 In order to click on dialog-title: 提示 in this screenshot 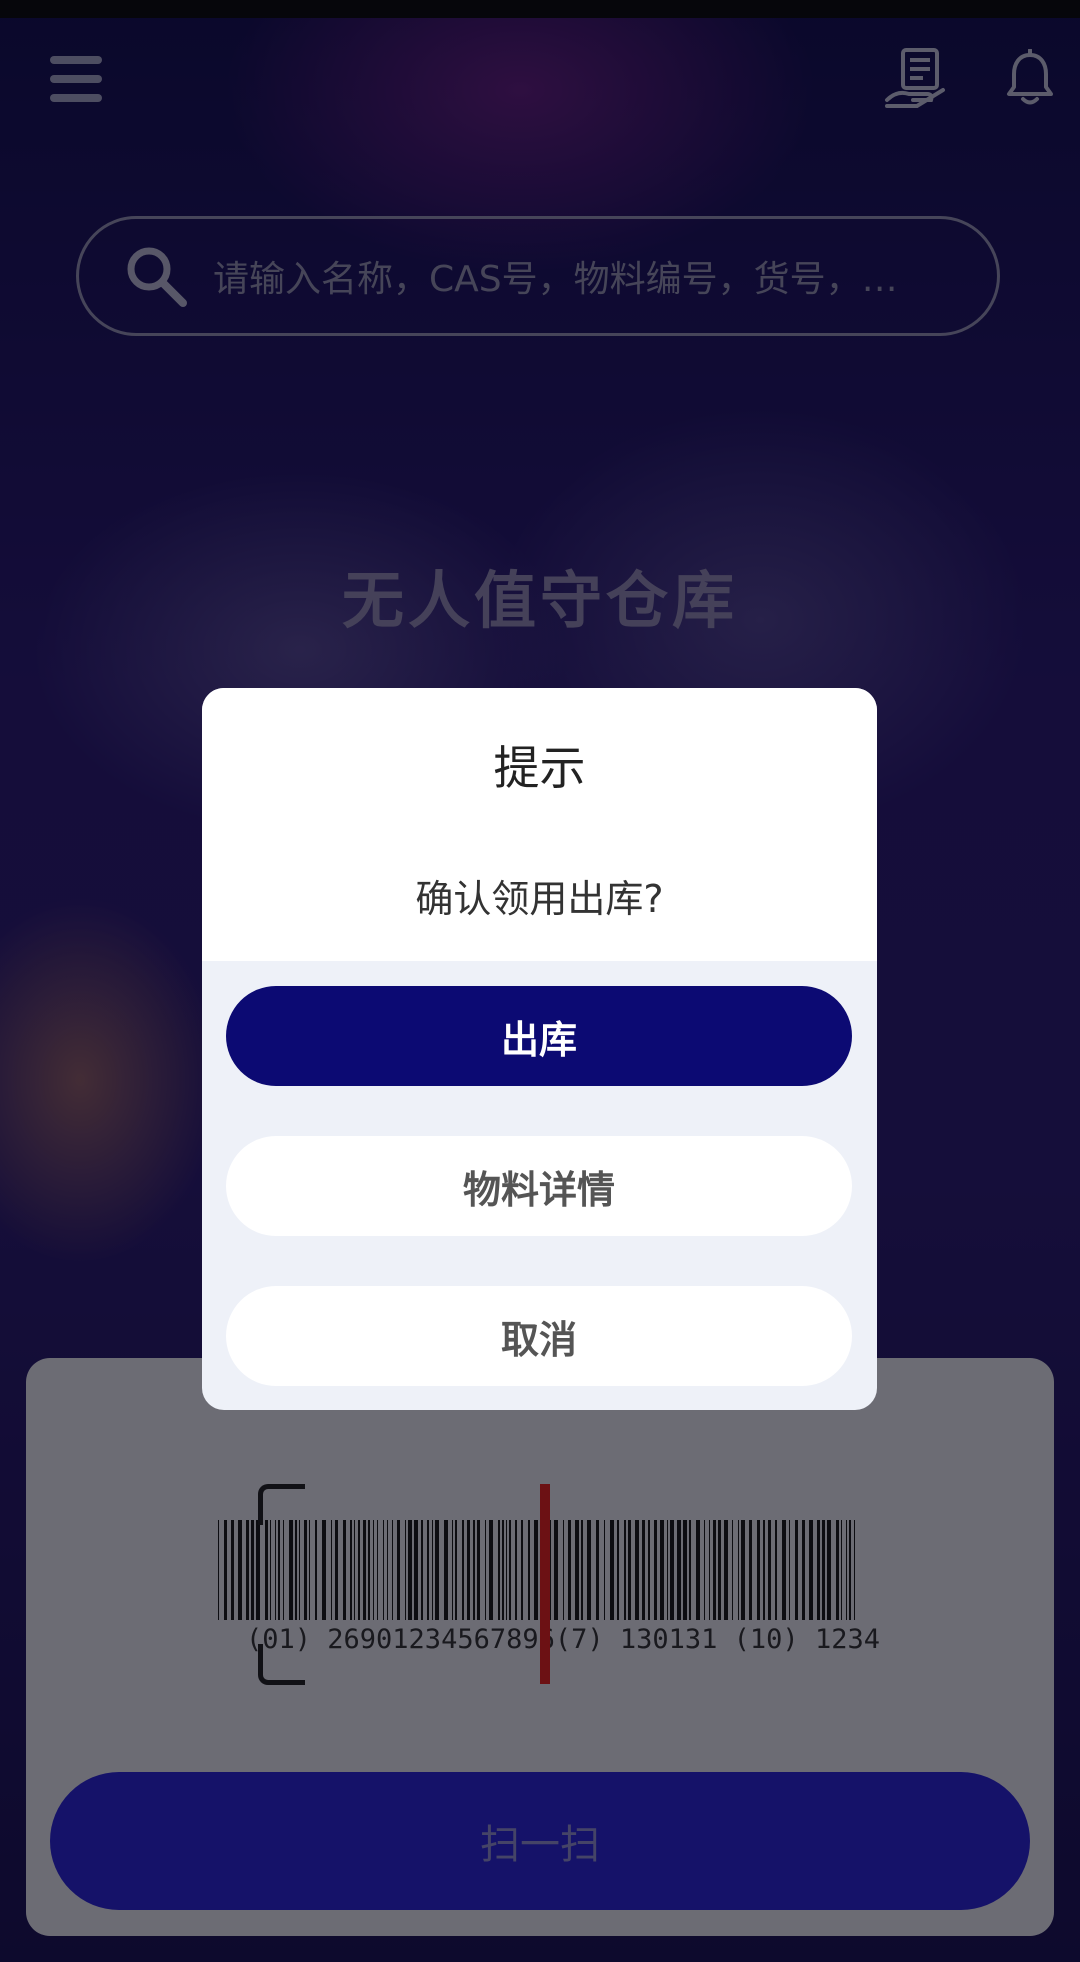, I will do `click(539, 768)`.